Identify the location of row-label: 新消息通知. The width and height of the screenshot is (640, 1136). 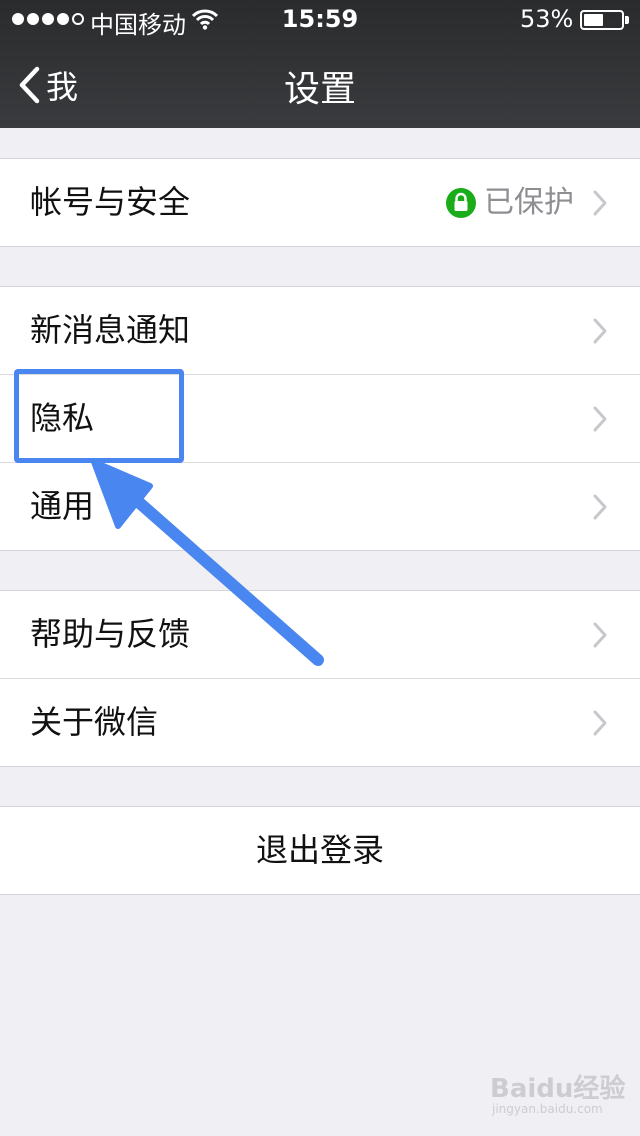
(110, 330).